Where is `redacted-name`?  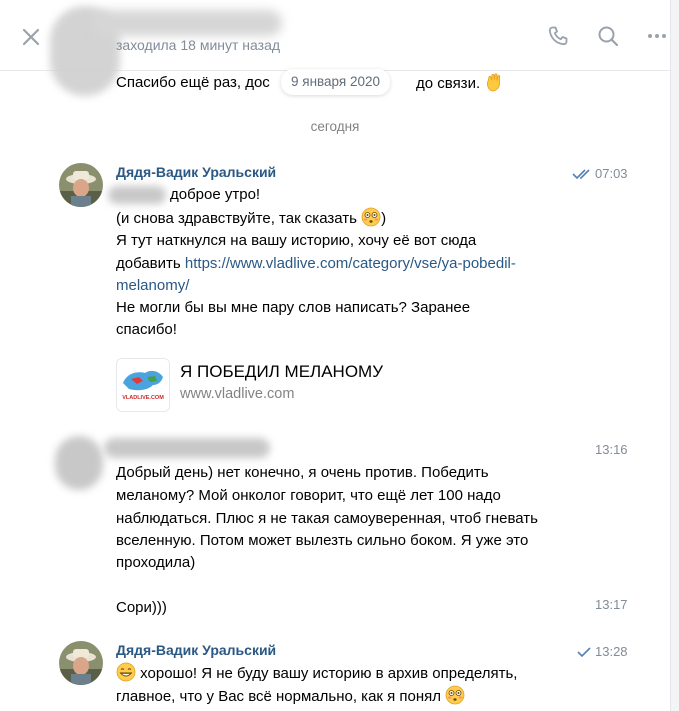 redacted-name is located at coordinates (137, 195).